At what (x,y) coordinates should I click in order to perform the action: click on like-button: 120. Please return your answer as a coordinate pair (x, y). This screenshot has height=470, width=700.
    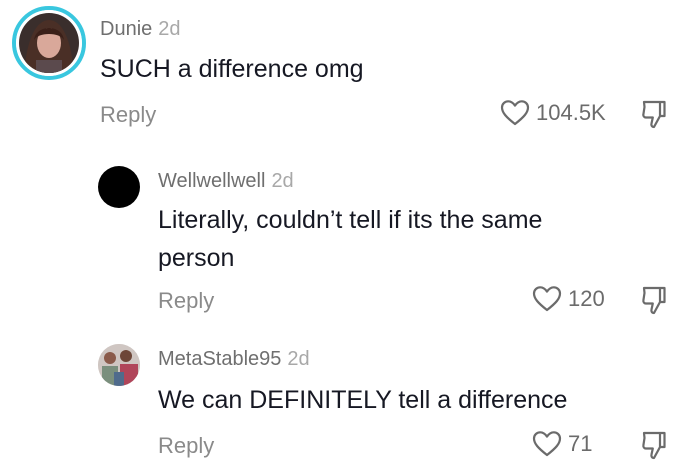
    Looking at the image, I should click on (568, 299).